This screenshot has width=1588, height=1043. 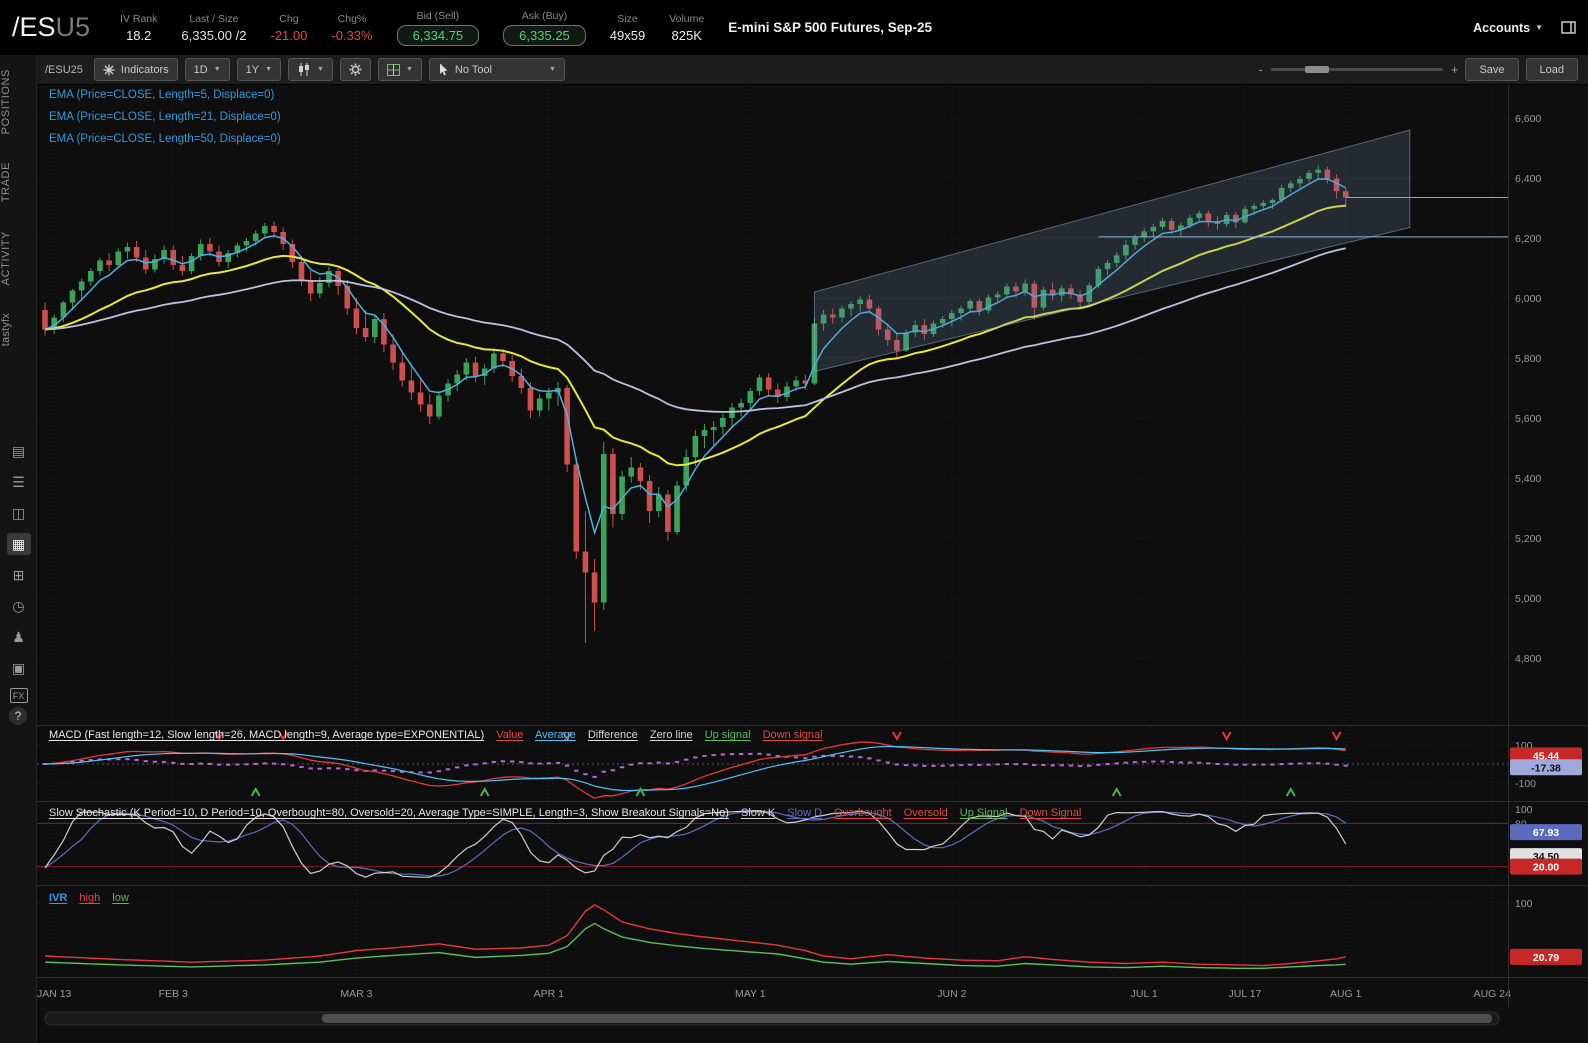 I want to click on news-icon: ▤, so click(x=19, y=451).